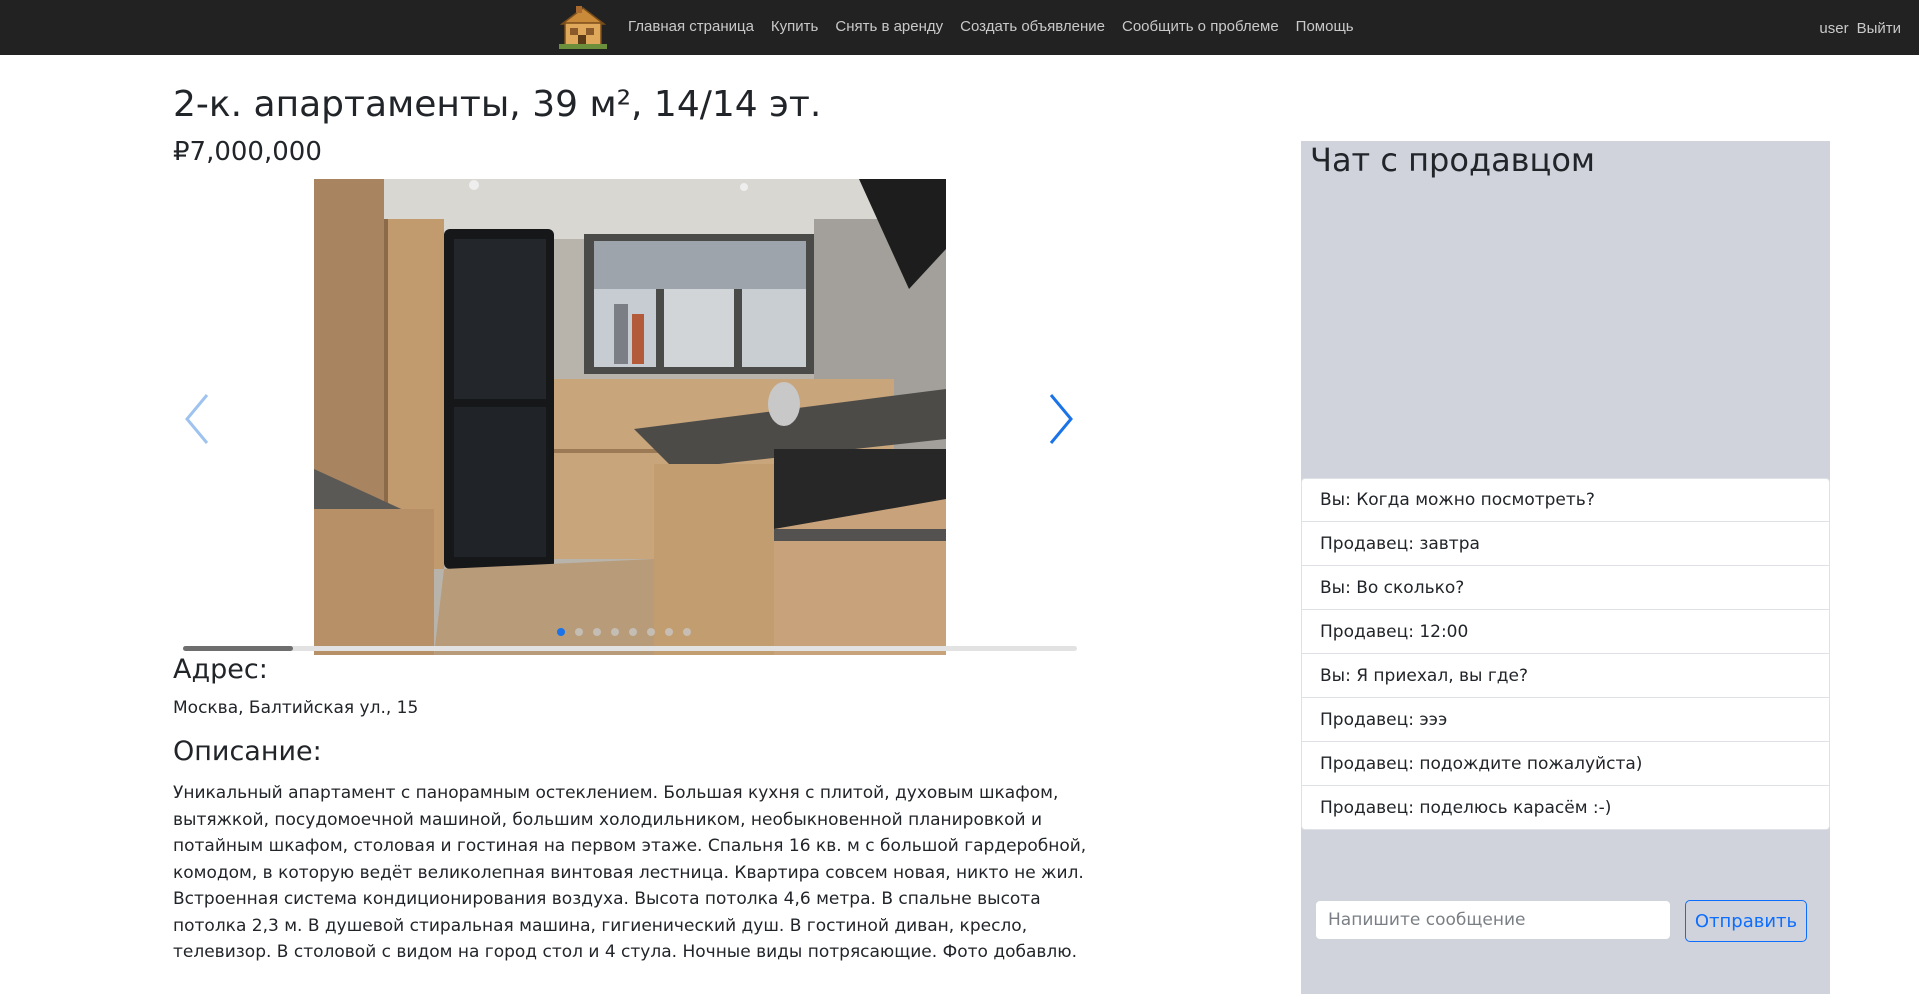 The height and width of the screenshot is (994, 1919). Describe the element at coordinates (247, 751) in the screenshot. I see `description-heading: Описание:` at that location.